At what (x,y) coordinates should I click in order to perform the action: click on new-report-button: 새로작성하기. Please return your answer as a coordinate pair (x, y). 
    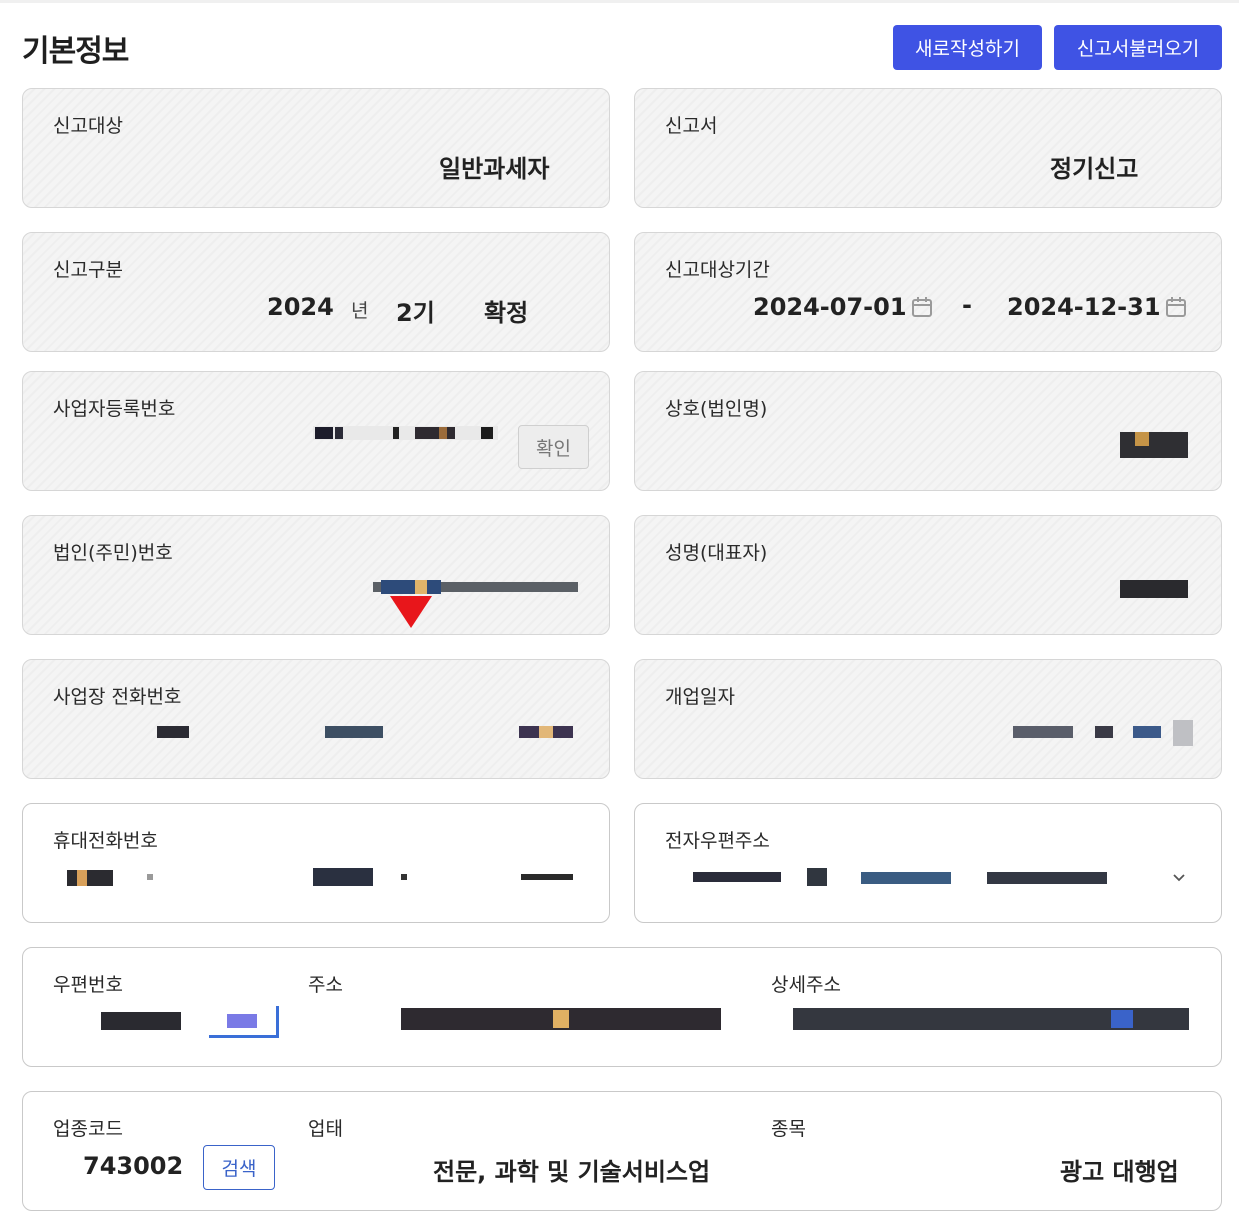
    Looking at the image, I should click on (967, 47).